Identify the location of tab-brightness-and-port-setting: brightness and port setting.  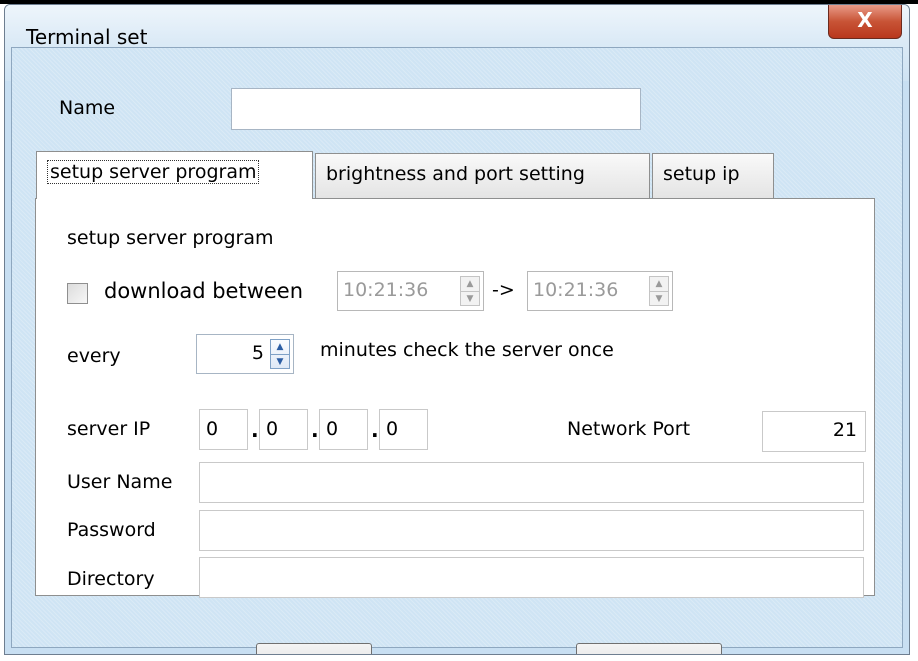
(482, 175).